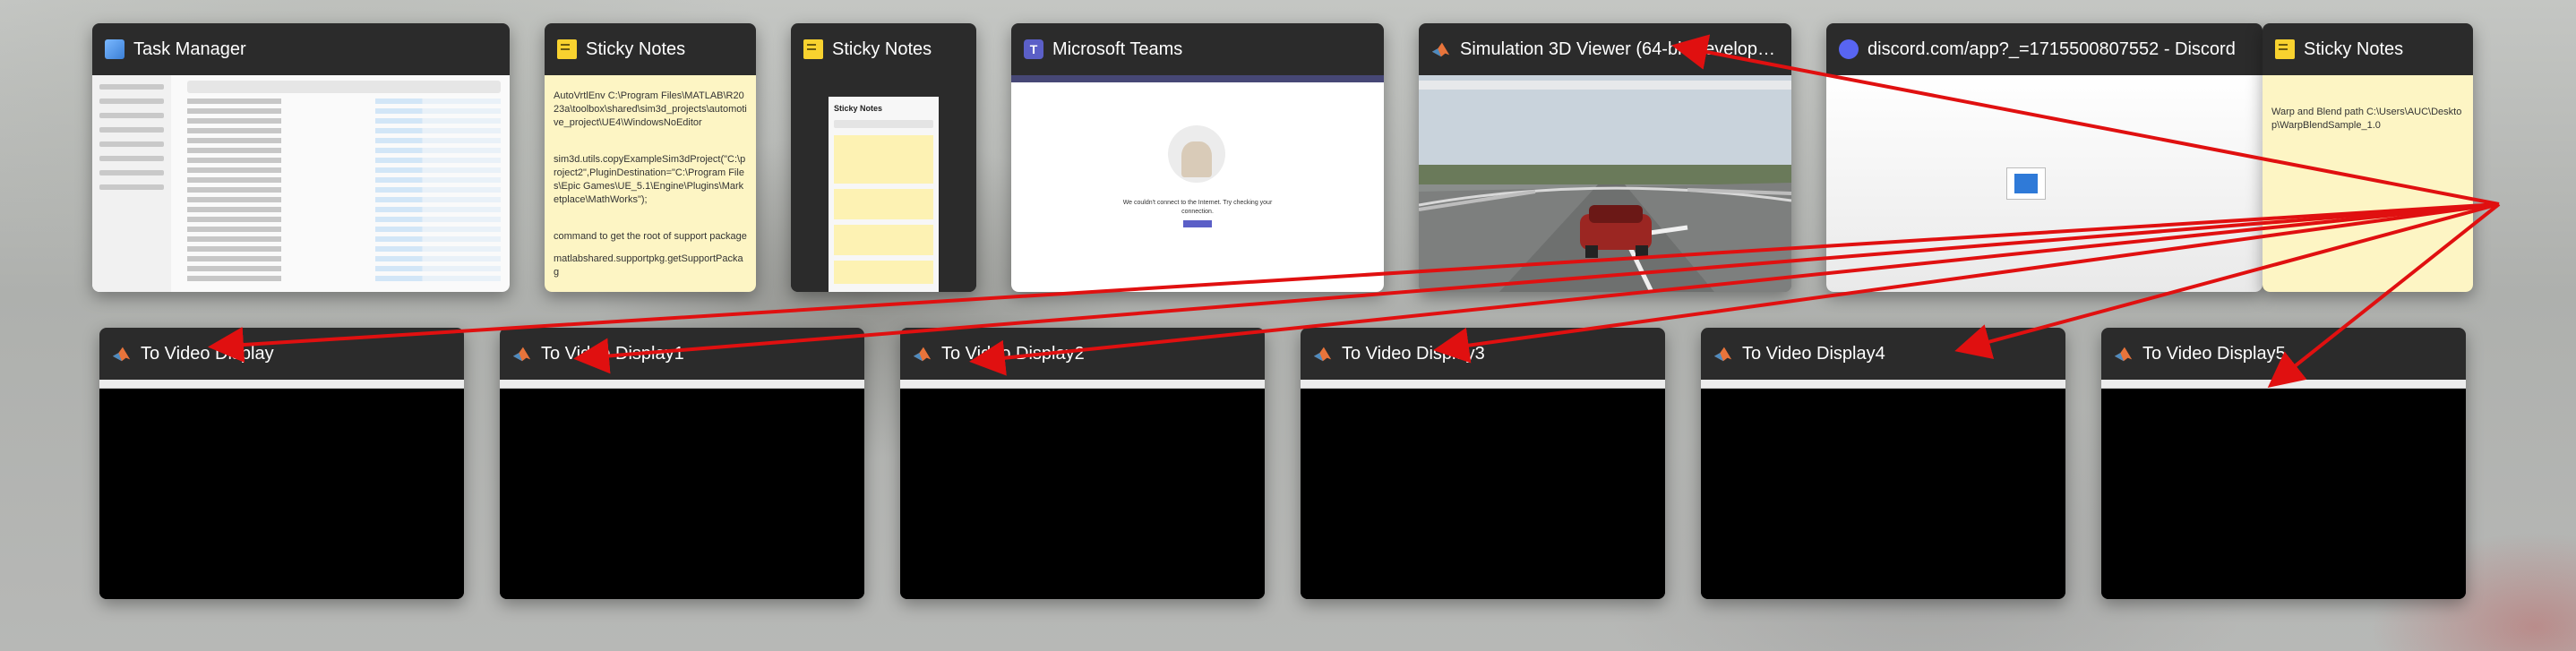 The height and width of the screenshot is (651, 2576). I want to click on window-titlebar: To Video Display, so click(281, 354).